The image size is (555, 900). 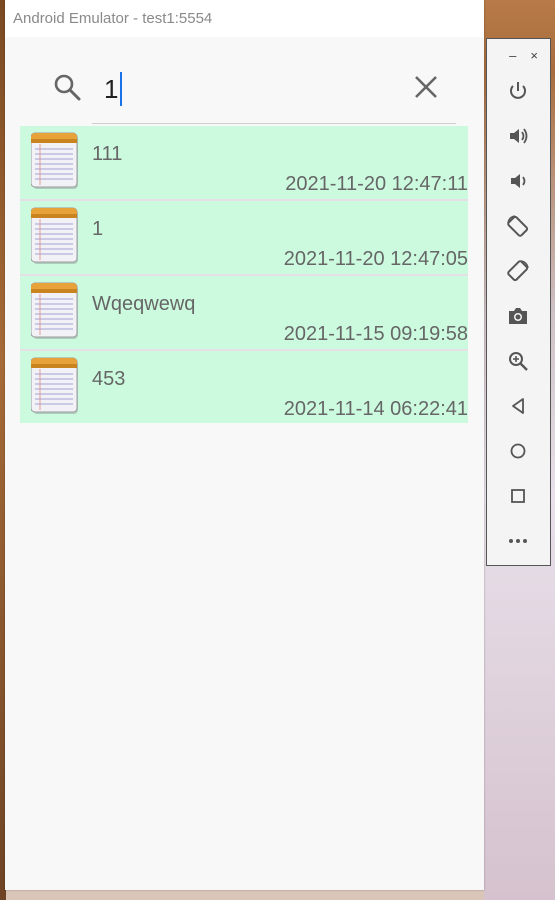 I want to click on power-icon, so click(x=518, y=91).